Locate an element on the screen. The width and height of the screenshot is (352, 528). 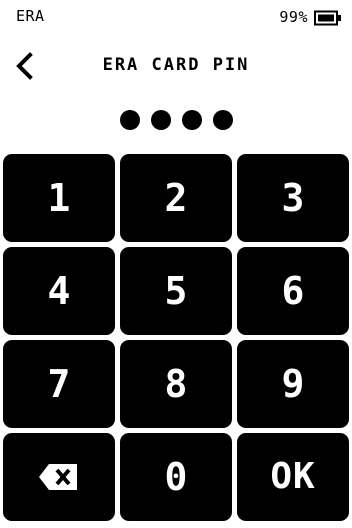
key-5: 5 is located at coordinates (176, 291).